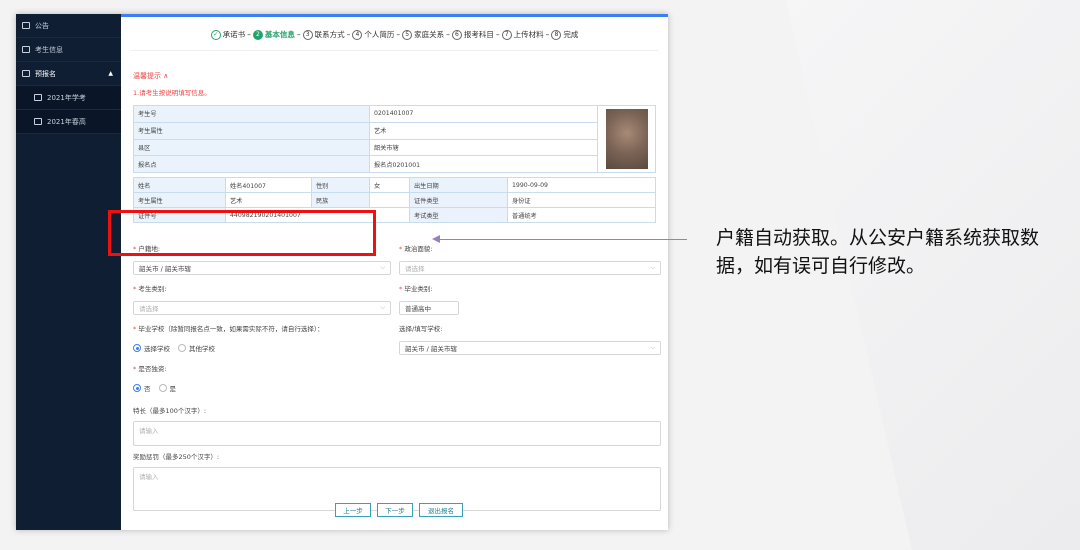 The width and height of the screenshot is (1080, 550). Describe the element at coordinates (397, 433) in the screenshot. I see `specialty-textarea: 请输入` at that location.